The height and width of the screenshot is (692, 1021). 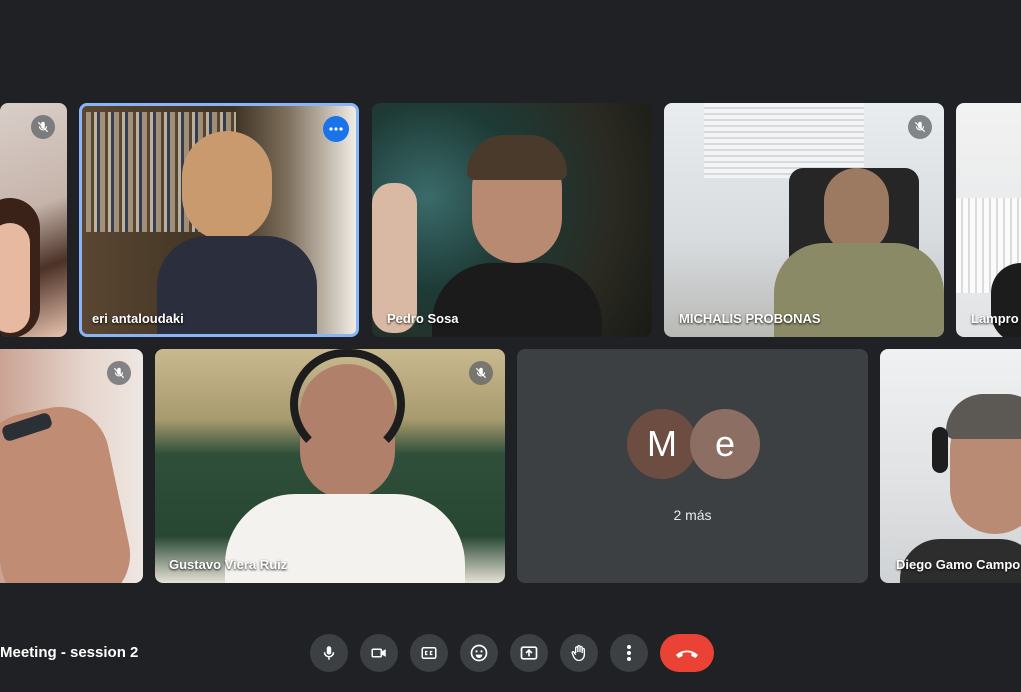 What do you see at coordinates (423, 318) in the screenshot?
I see `participant-name: Pedro Sosa` at bounding box center [423, 318].